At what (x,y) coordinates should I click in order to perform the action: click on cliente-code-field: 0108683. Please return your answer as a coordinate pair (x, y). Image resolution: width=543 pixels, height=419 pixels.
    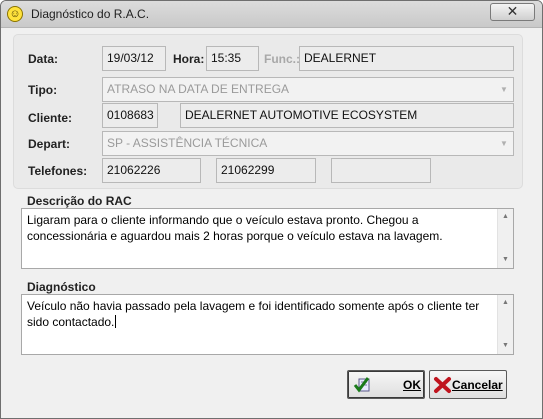
    Looking at the image, I should click on (130, 115).